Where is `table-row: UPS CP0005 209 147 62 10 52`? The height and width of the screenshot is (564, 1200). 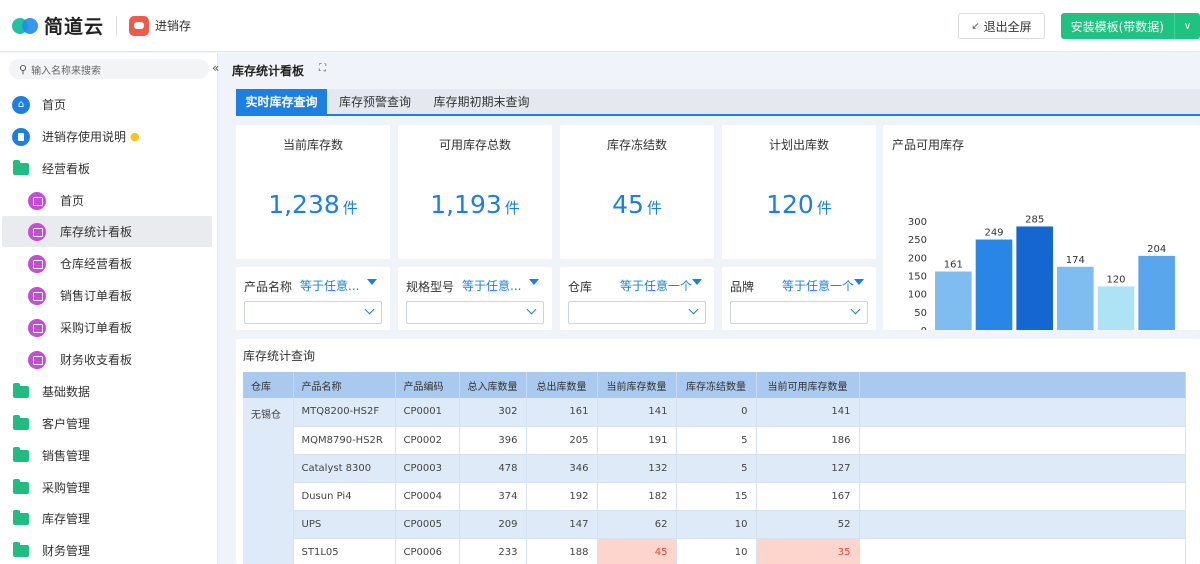 table-row: UPS CP0005 209 147 62 10 52 is located at coordinates (714, 524).